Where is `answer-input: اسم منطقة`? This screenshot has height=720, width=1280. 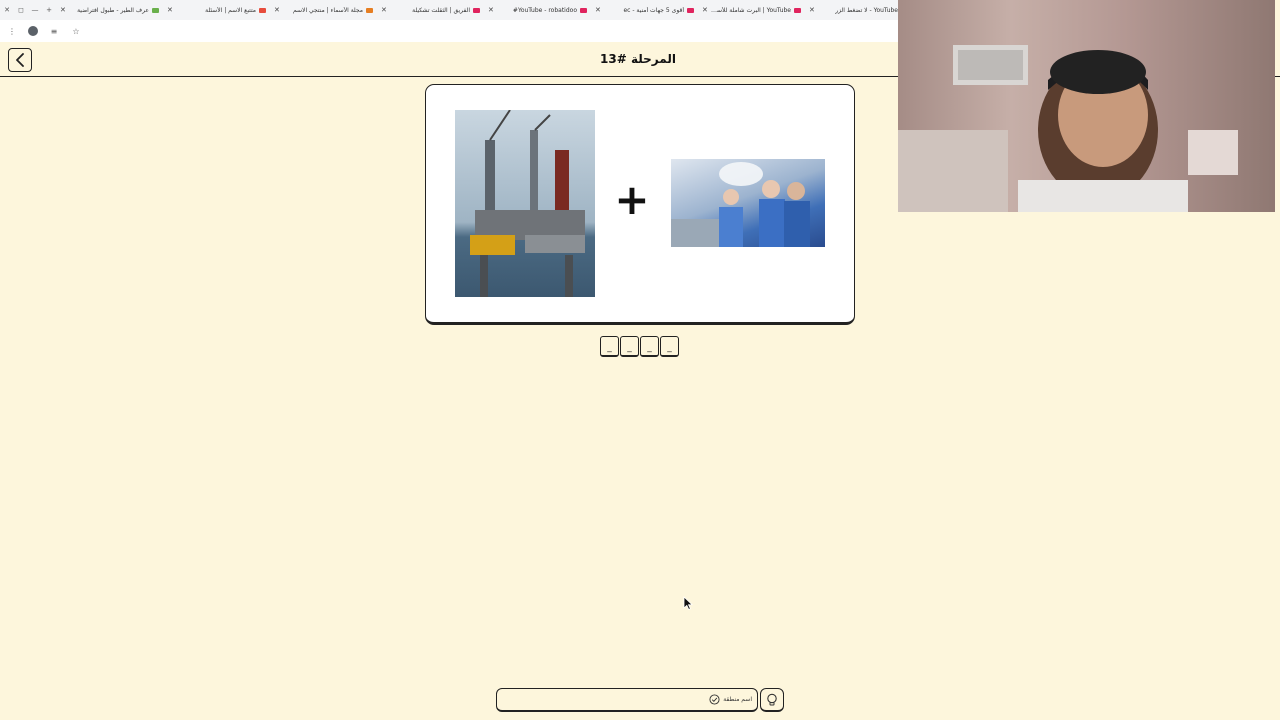
answer-input: اسم منطقة is located at coordinates (627, 700).